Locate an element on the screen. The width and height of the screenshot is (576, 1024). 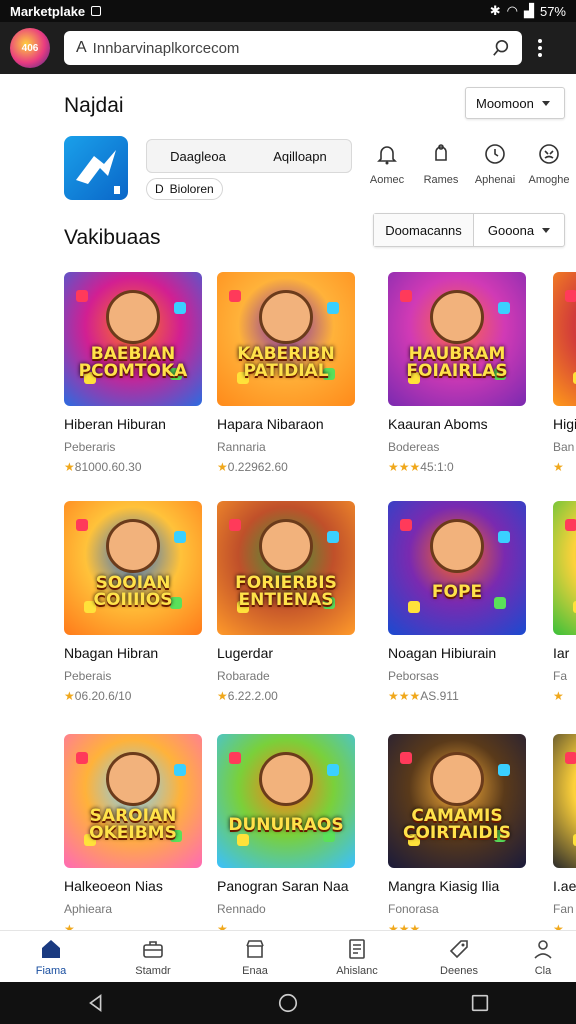
nav-item: Fiama is located at coordinates (51, 956).